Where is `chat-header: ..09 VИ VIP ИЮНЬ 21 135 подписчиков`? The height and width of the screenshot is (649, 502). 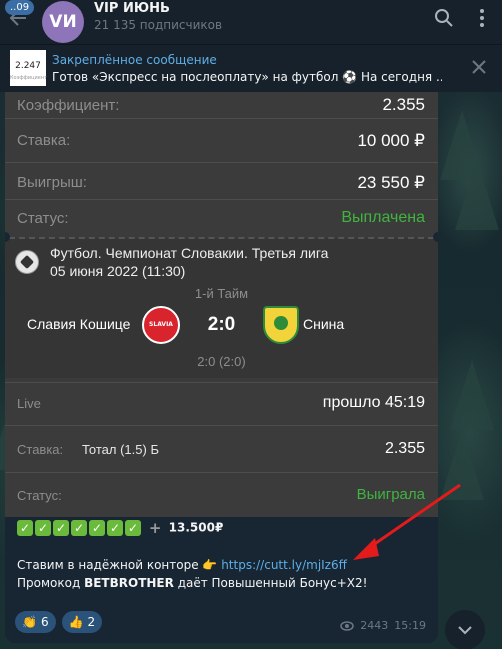 chat-header: ..09 VИ VIP ИЮНЬ 21 135 подписчиков is located at coordinates (251, 22).